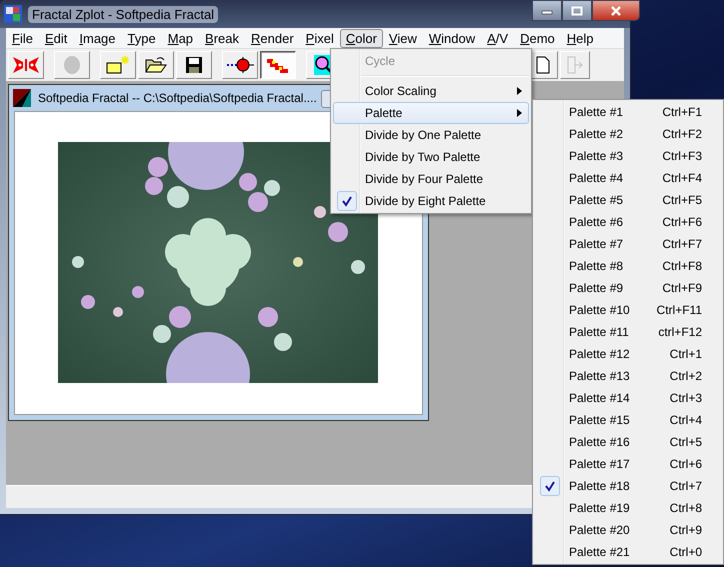  What do you see at coordinates (142, 38) in the screenshot?
I see `menu-item: Type` at bounding box center [142, 38].